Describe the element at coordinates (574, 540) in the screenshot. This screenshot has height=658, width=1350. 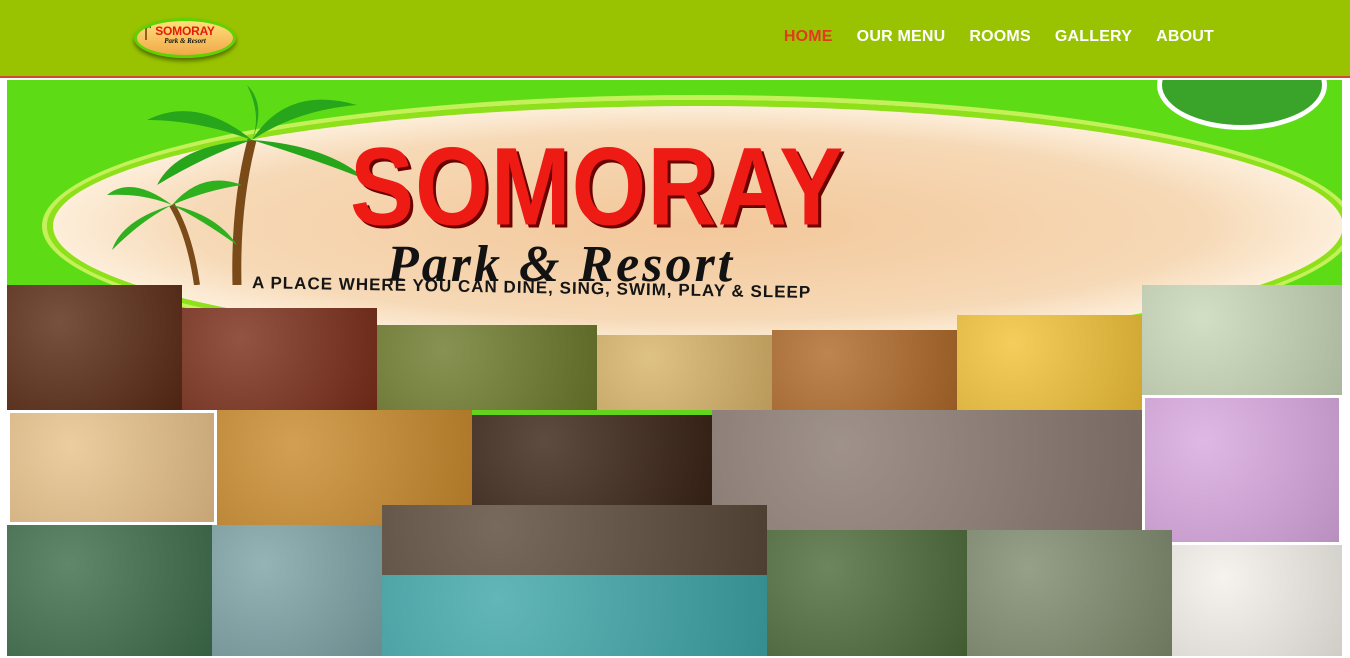
I see `photo-restaurant-hall` at that location.